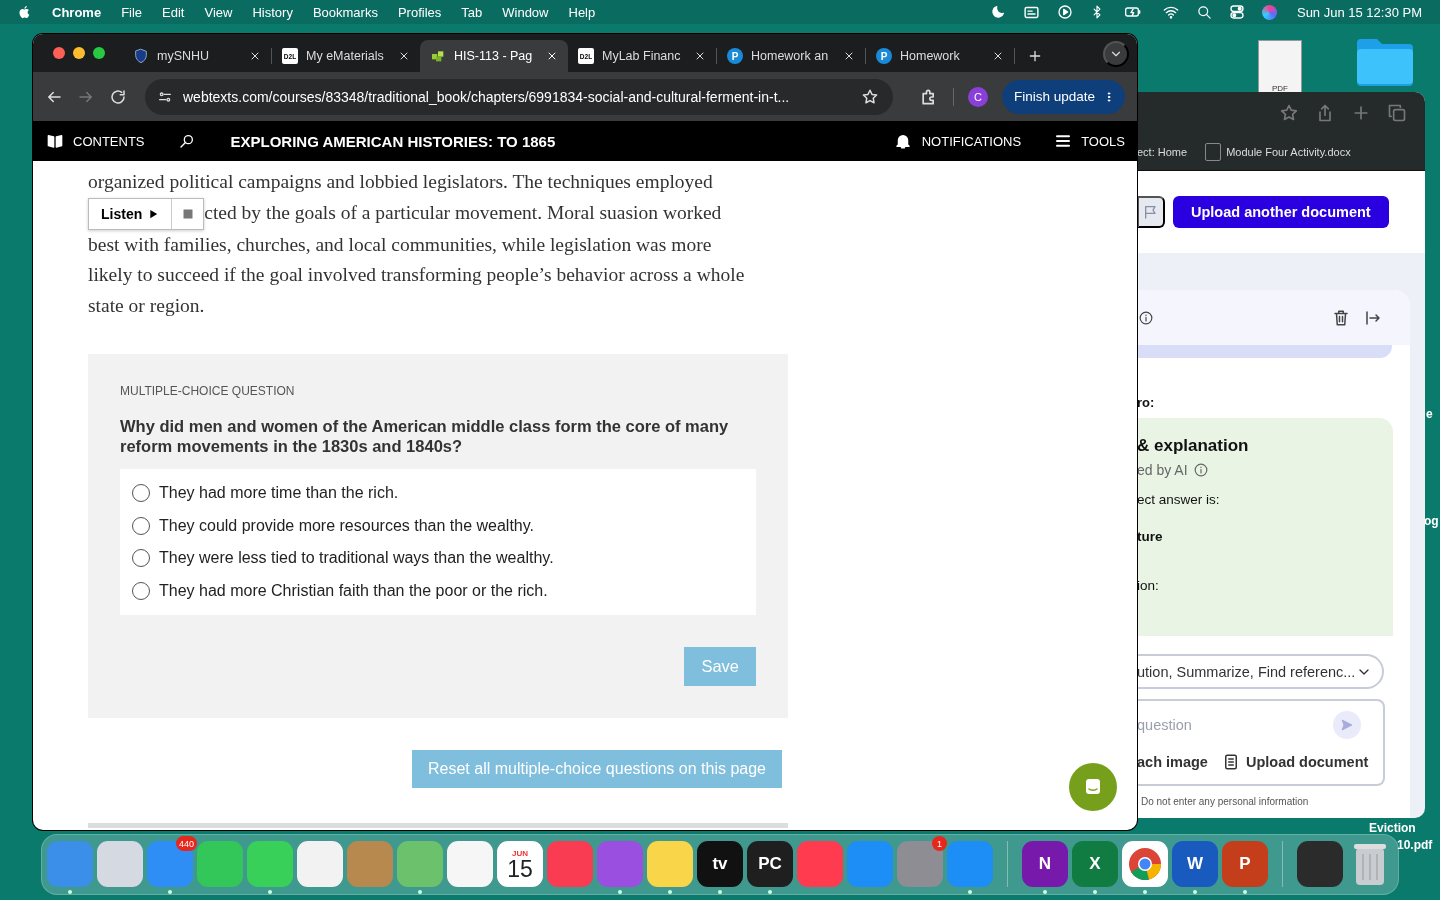 Image resolution: width=1440 pixels, height=900 pixels. What do you see at coordinates (1064, 12) in the screenshot?
I see `play-icon` at bounding box center [1064, 12].